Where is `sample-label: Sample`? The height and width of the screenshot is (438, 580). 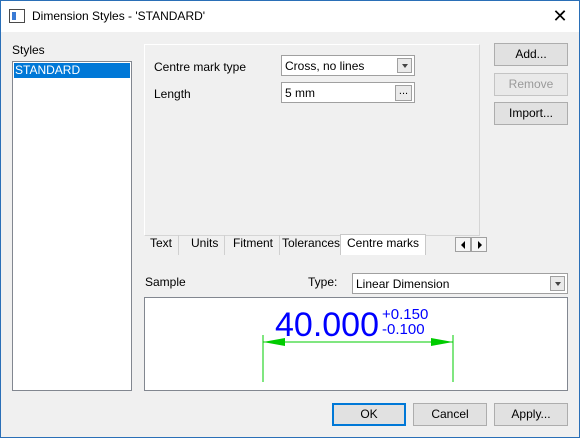 sample-label: Sample is located at coordinates (165, 282).